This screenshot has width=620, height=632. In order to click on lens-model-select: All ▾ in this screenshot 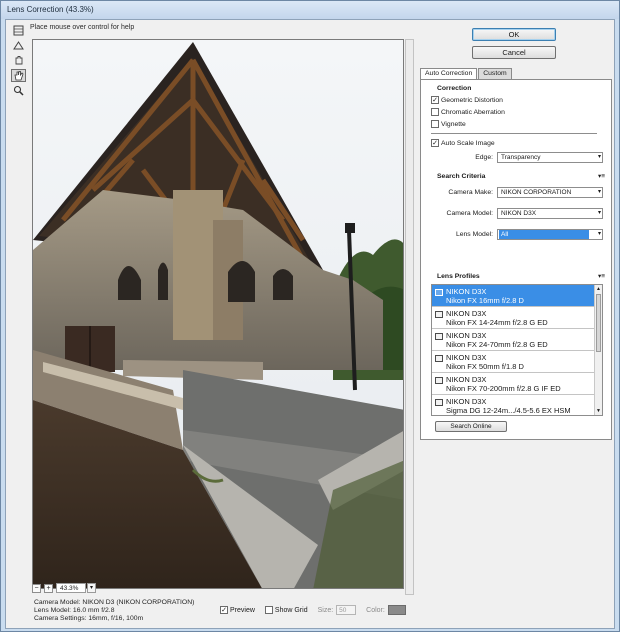, I will do `click(550, 234)`.